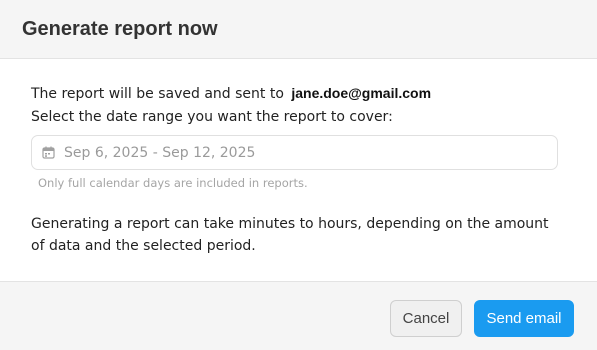 Image resolution: width=597 pixels, height=350 pixels. I want to click on date-range-input: Sep 6, 2025 - Sep 12, 2025, so click(294, 152).